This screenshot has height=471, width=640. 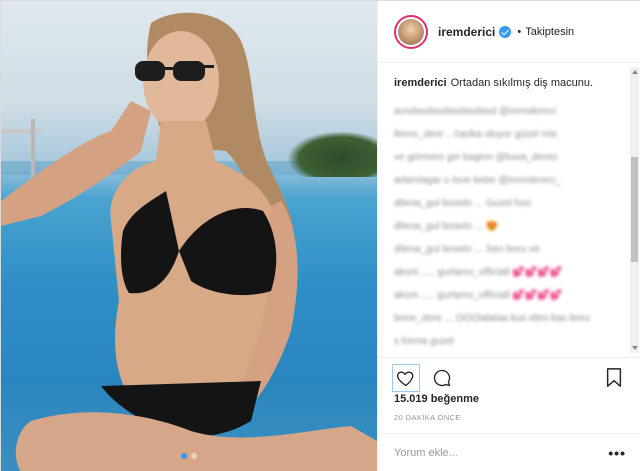 I want to click on post-header: iremderici • Takiptesin, so click(x=509, y=32).